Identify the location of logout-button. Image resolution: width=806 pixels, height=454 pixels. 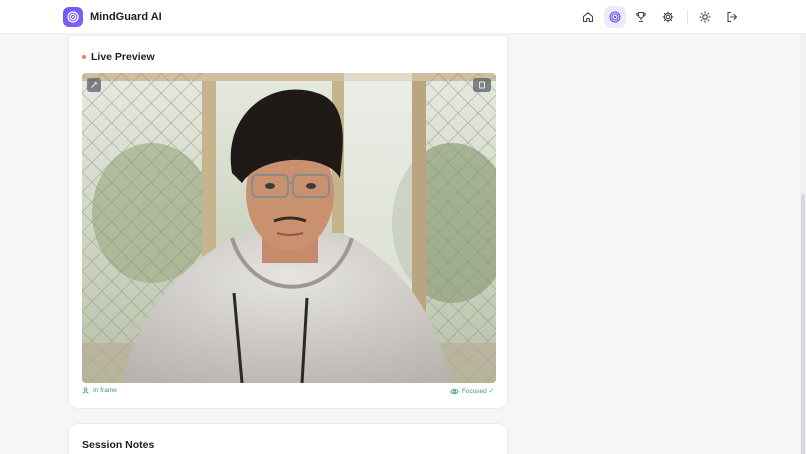
(732, 17).